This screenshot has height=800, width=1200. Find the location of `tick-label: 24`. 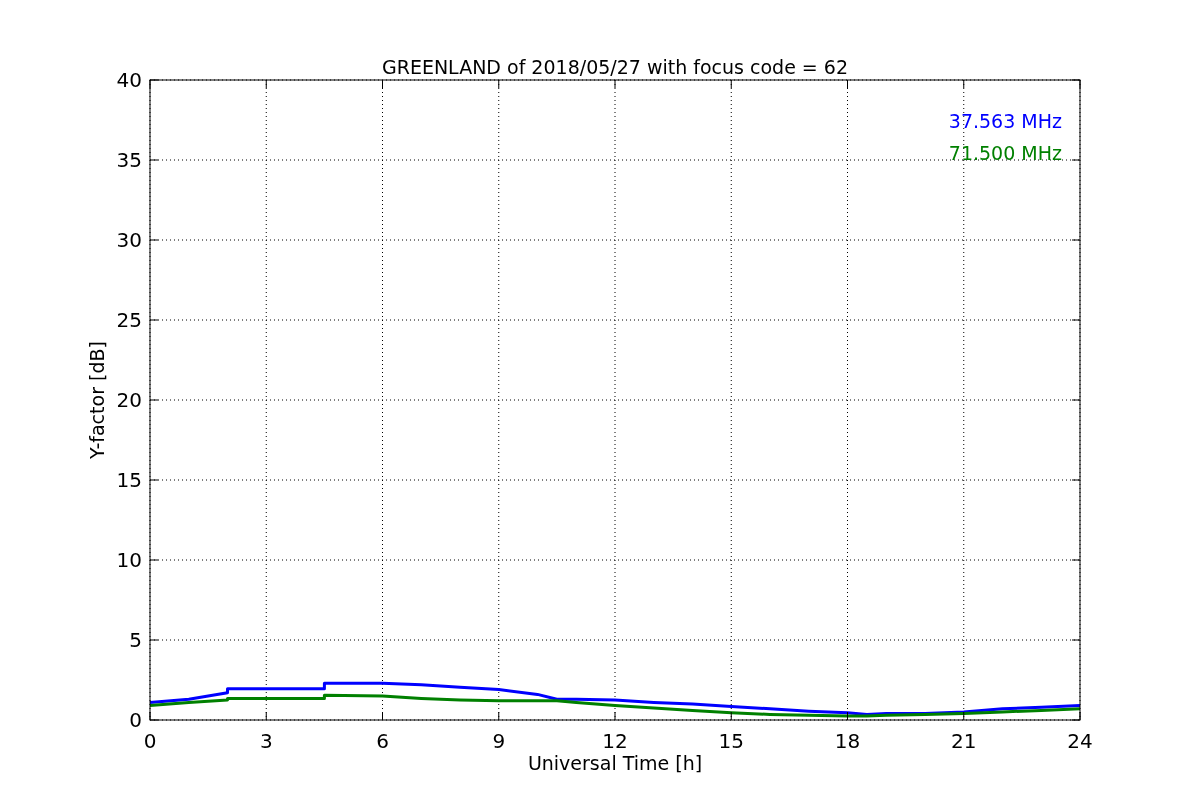

tick-label: 24 is located at coordinates (1080, 741).